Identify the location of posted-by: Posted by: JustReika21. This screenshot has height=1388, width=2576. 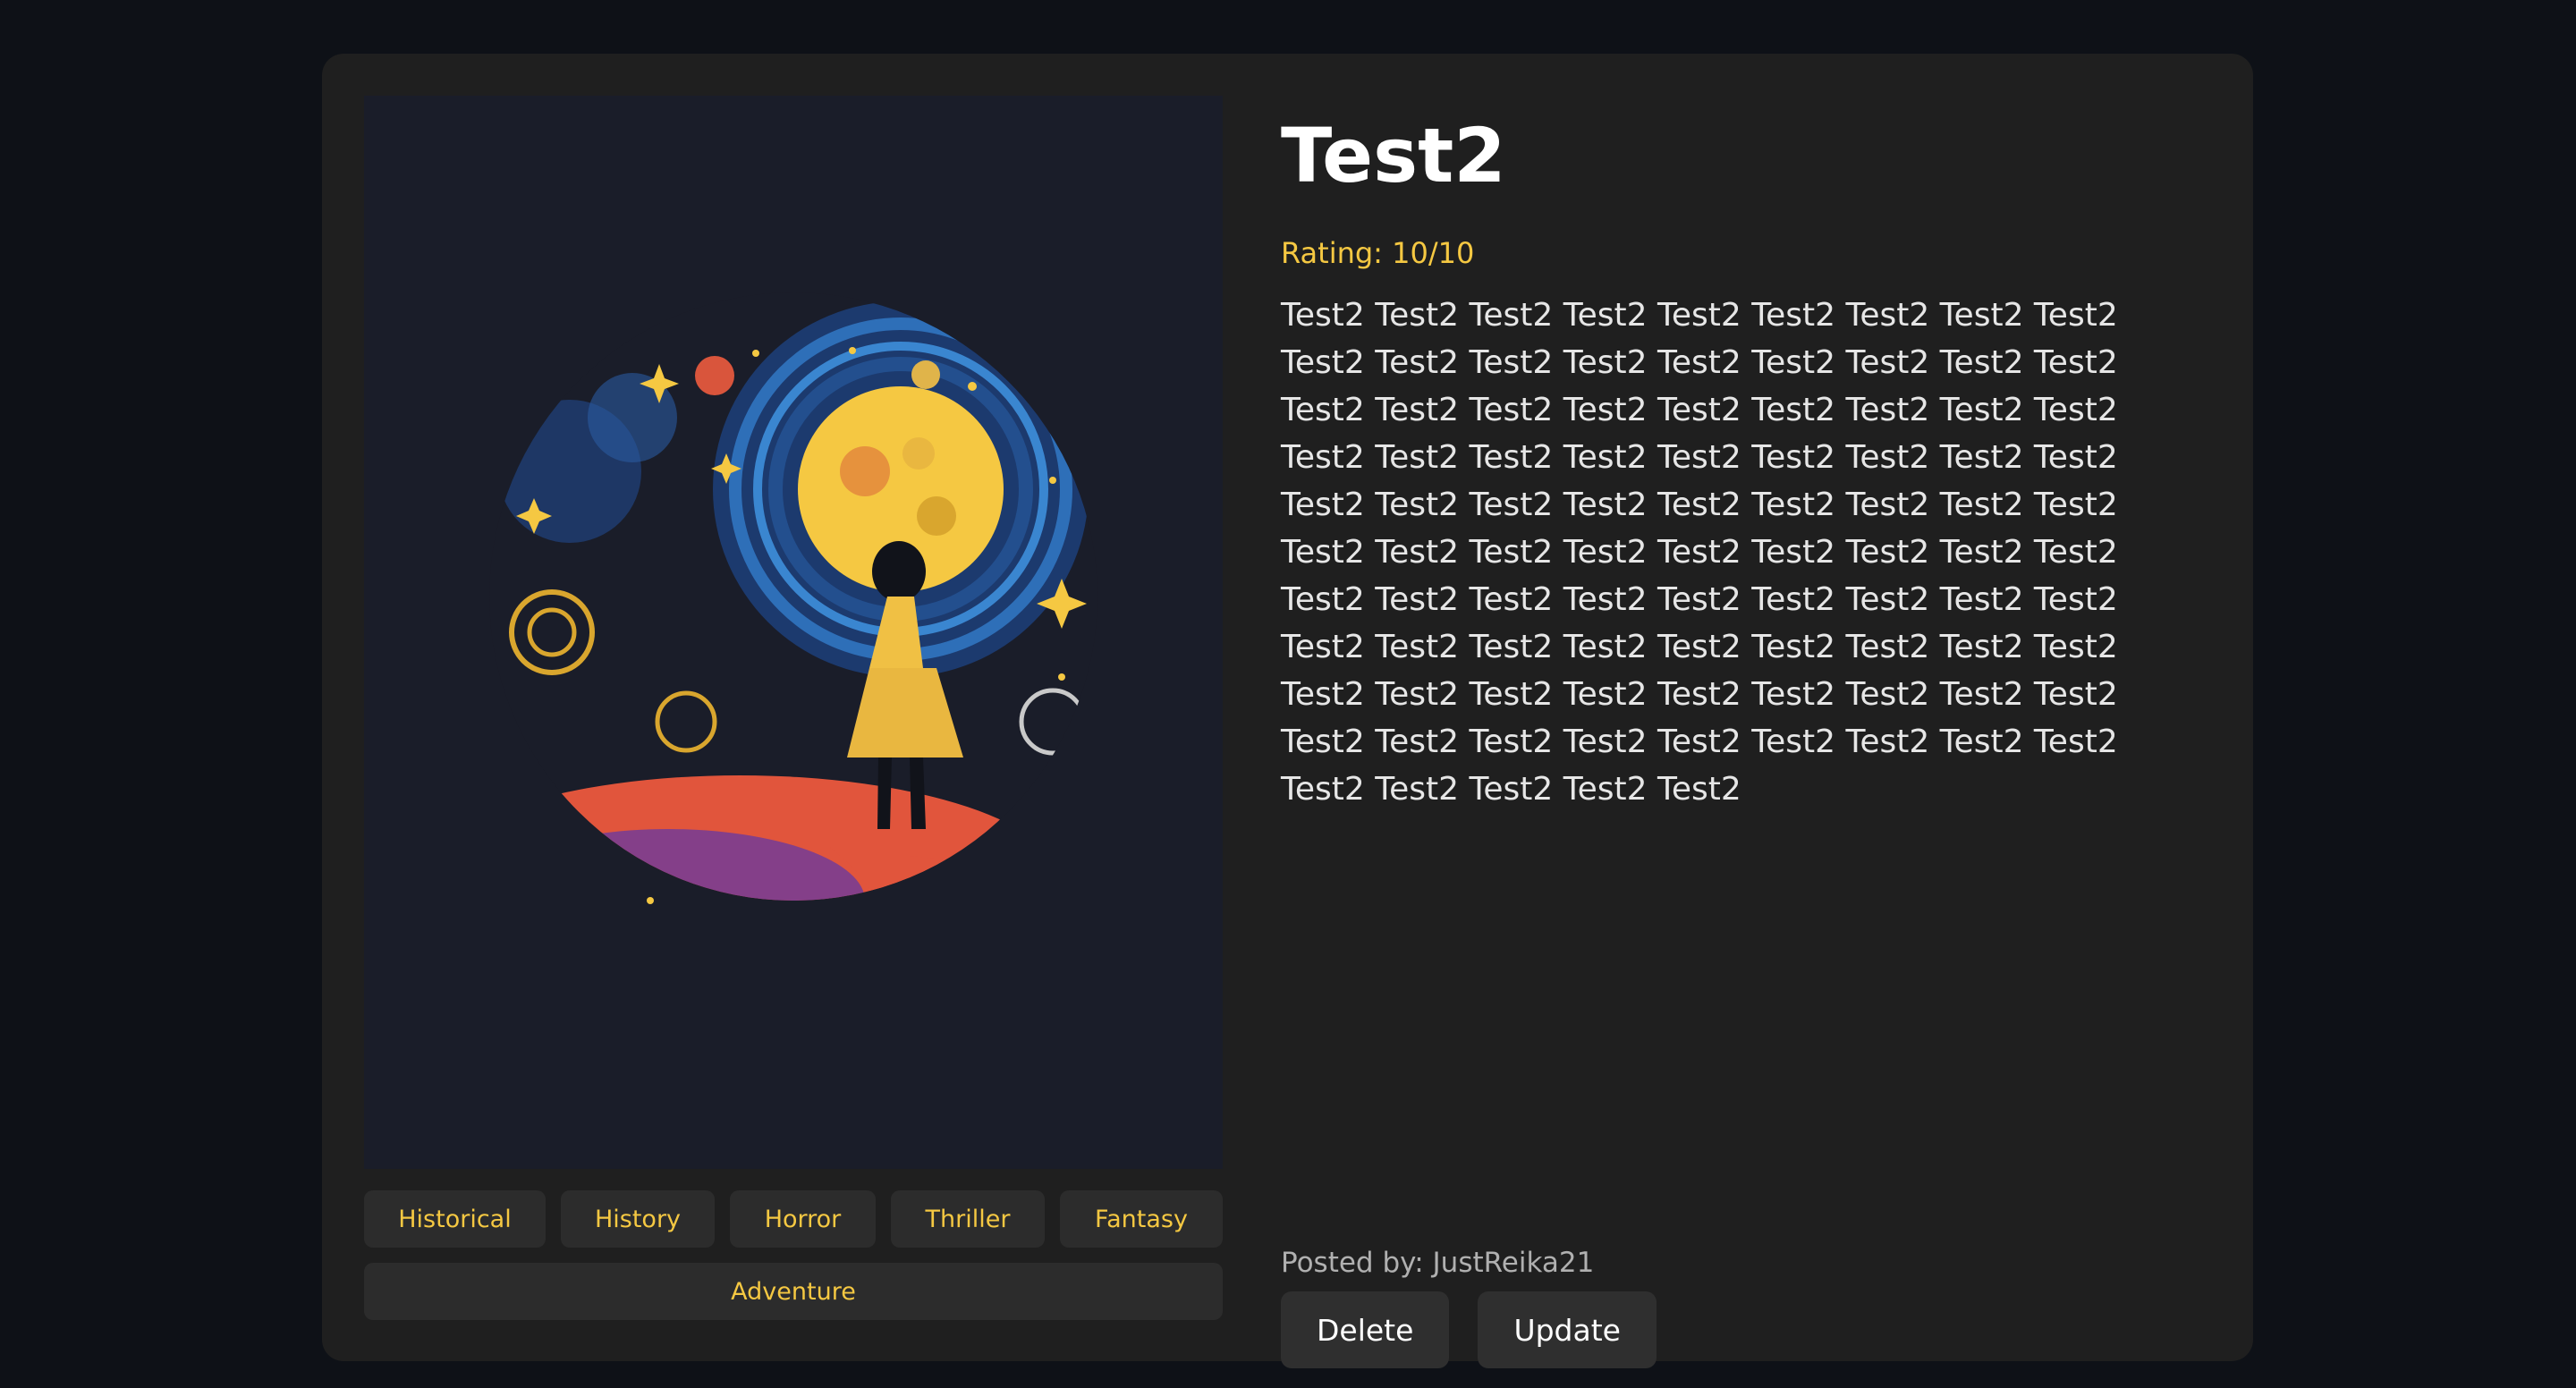
(1438, 1263).